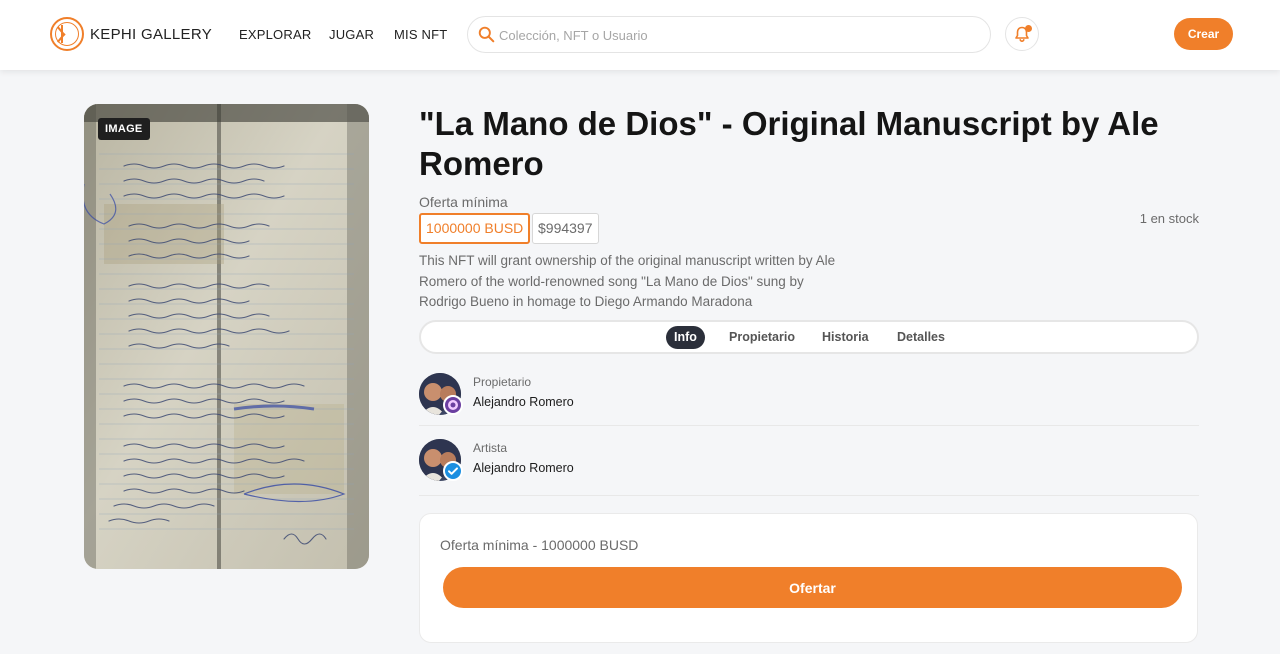 The height and width of the screenshot is (654, 1280). Describe the element at coordinates (1028, 28) in the screenshot. I see `notification-dot` at that location.